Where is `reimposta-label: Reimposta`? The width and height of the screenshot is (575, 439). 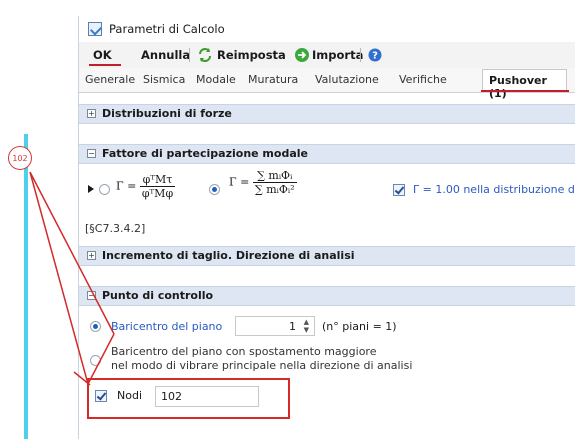
reimposta-label: Reimposta is located at coordinates (251, 55).